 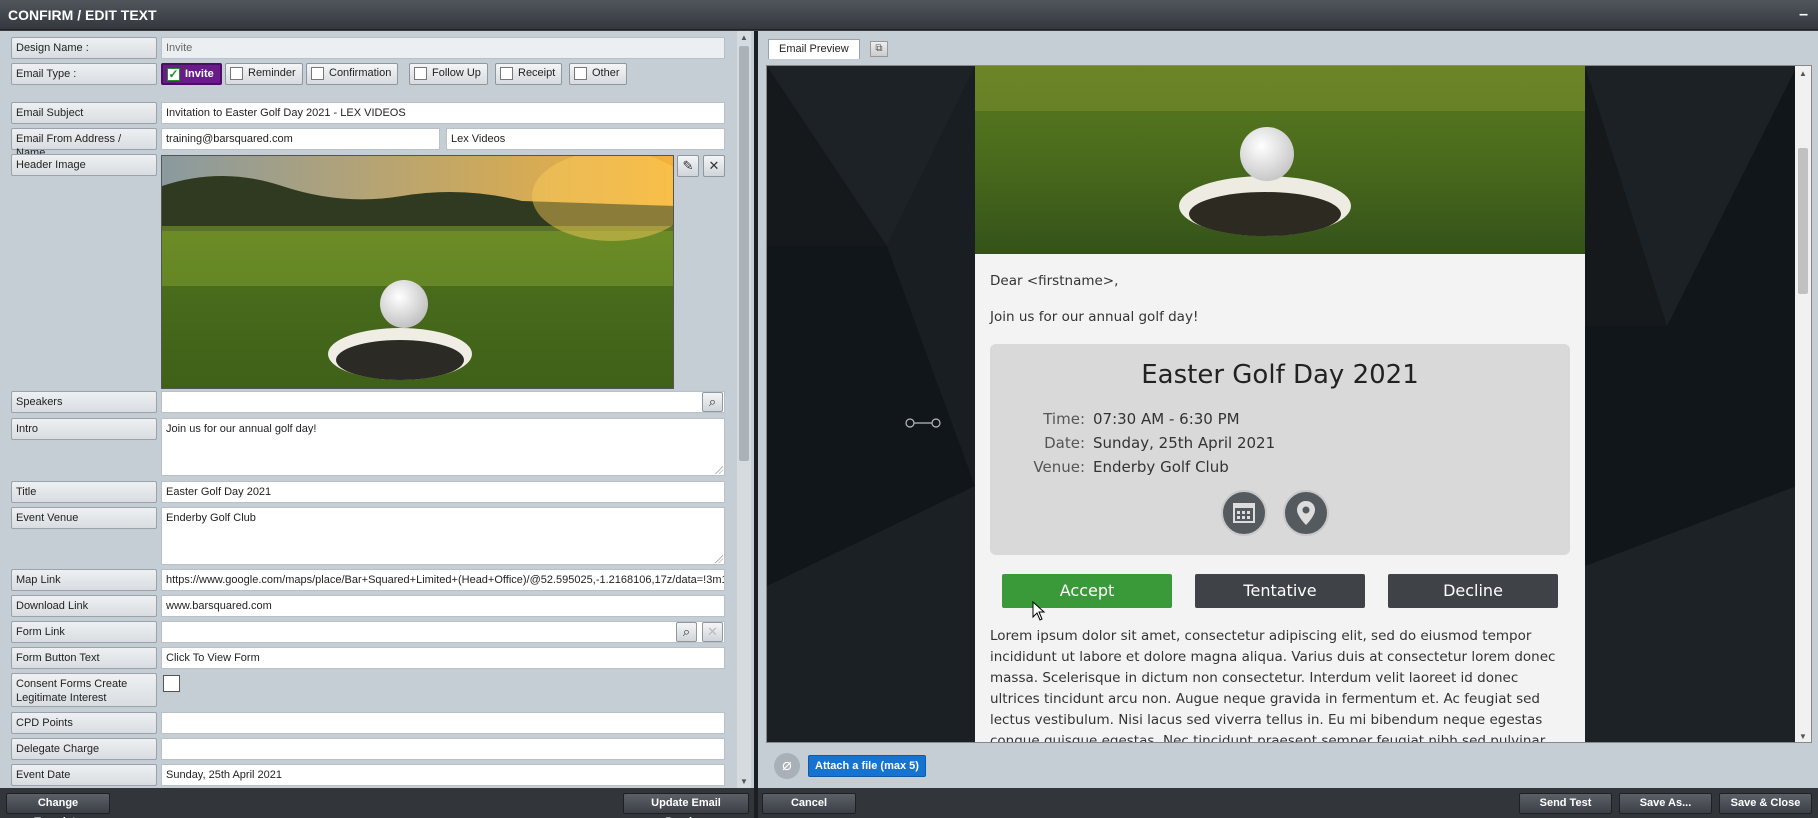 I want to click on cancel-button: Cancel, so click(x=809, y=803).